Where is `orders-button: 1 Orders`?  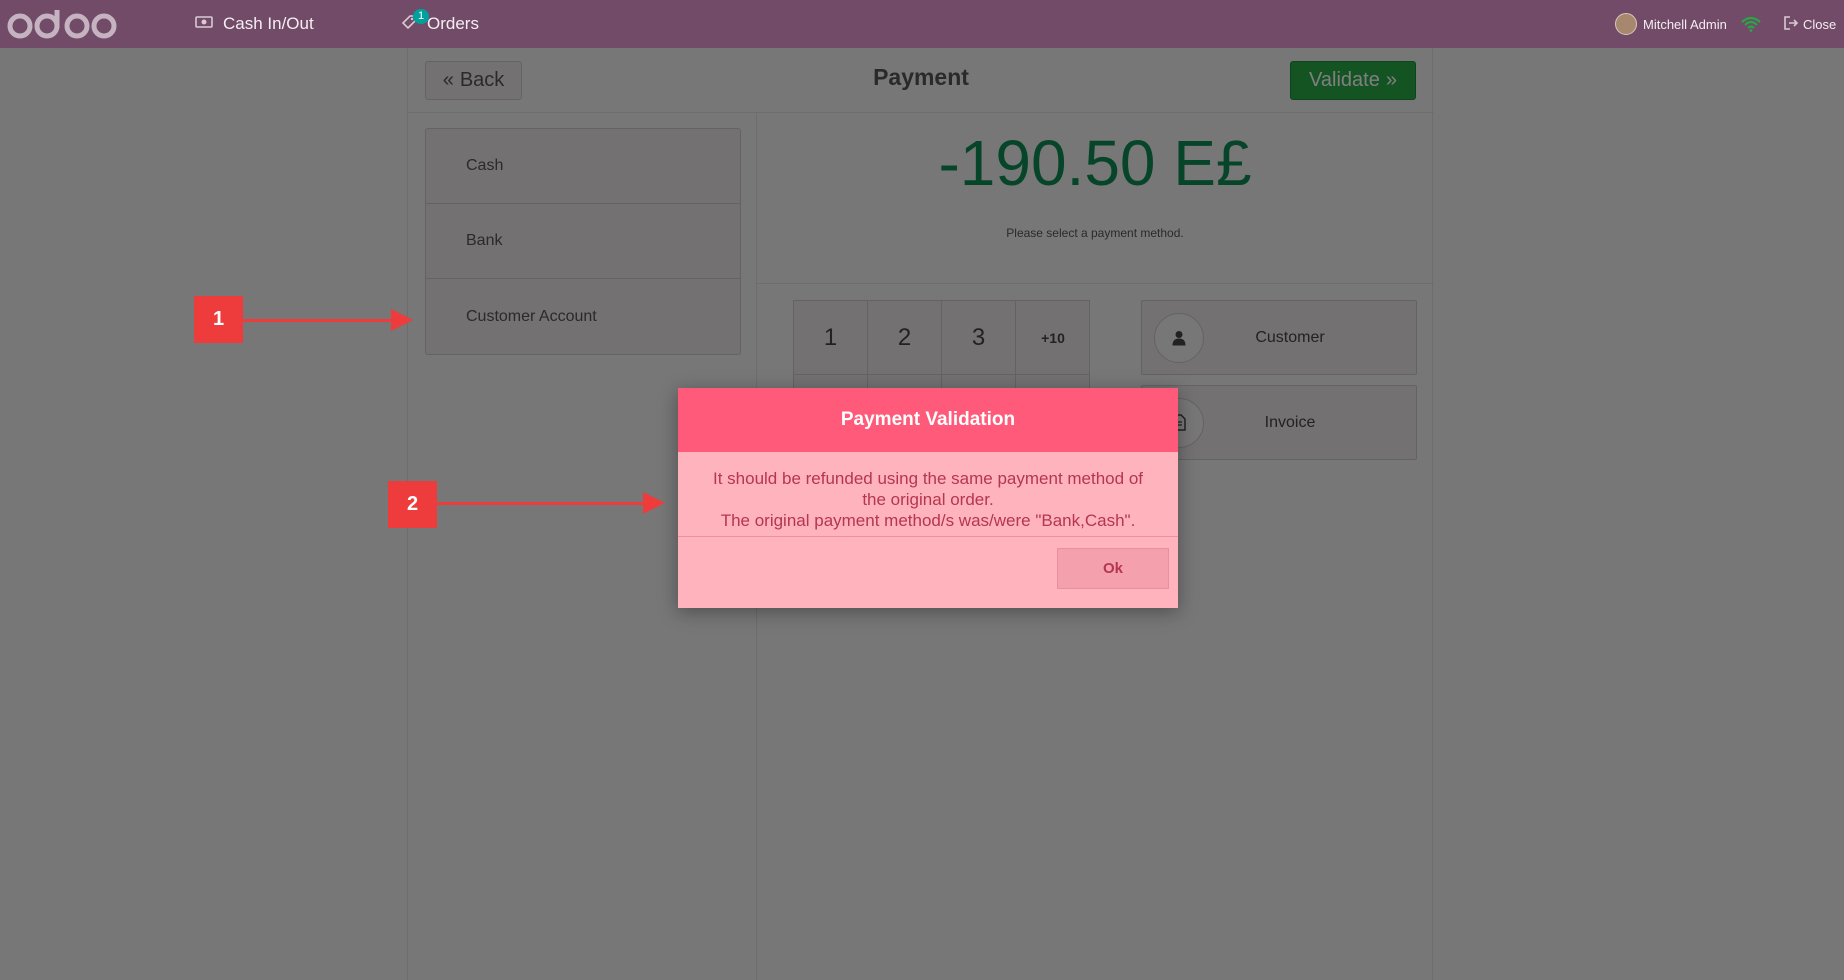 orders-button: 1 Orders is located at coordinates (440, 24).